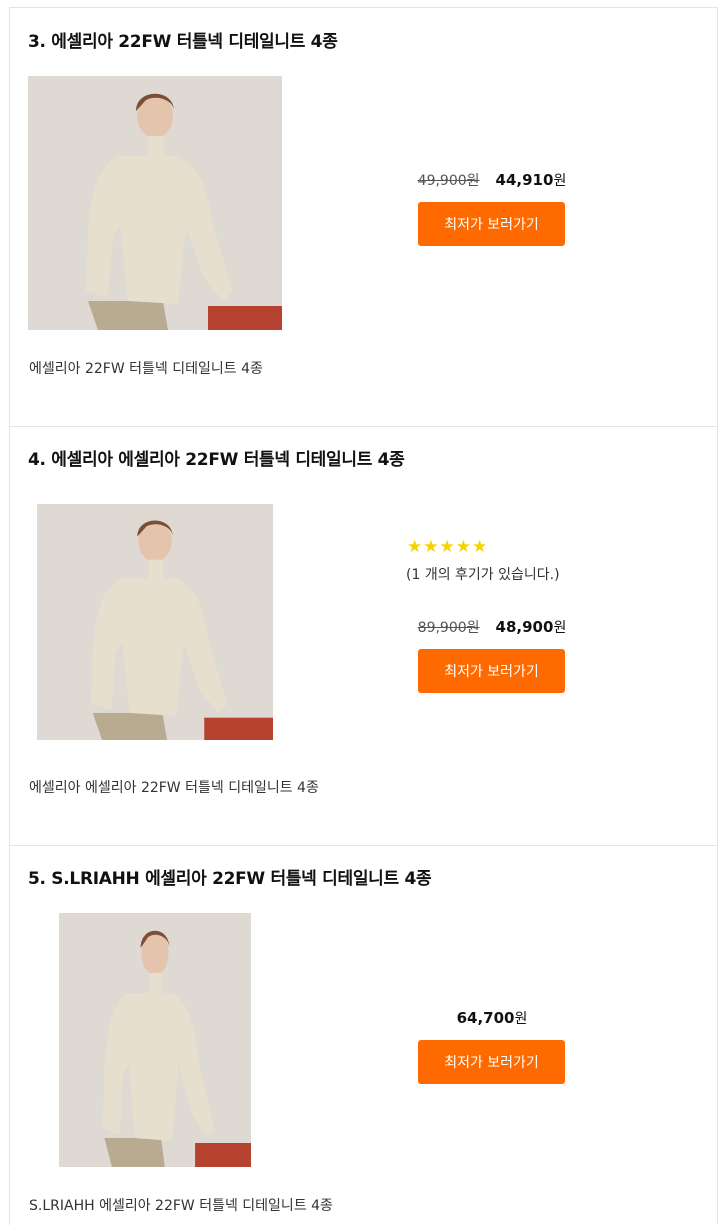  I want to click on sale-price: 44,910원, so click(531, 180).